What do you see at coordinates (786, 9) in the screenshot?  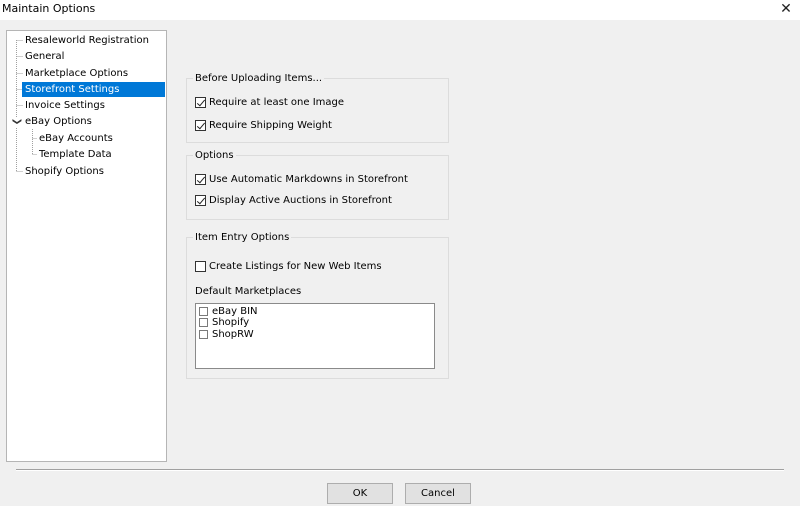 I see `close-icon: ✕` at bounding box center [786, 9].